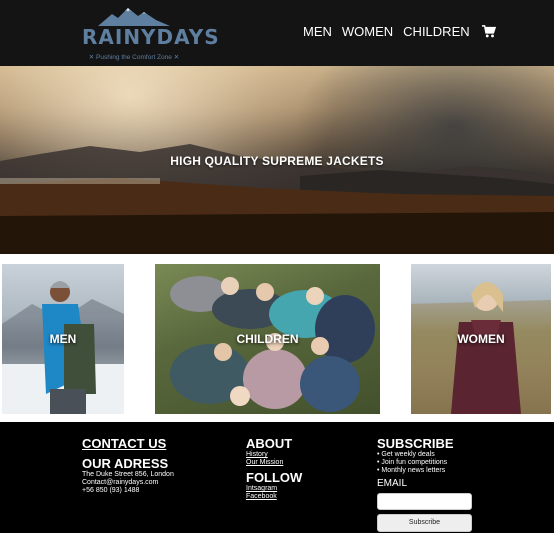 The height and width of the screenshot is (533, 554). What do you see at coordinates (415, 443) in the screenshot?
I see `subscribe-heading: SUBSCRIBE` at bounding box center [415, 443].